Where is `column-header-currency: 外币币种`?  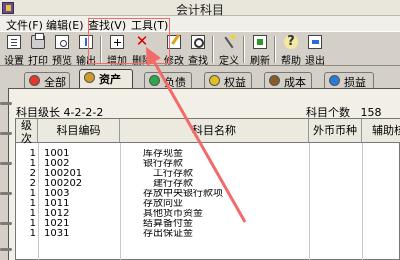
column-header-currency: 外币币种 is located at coordinates (335, 131).